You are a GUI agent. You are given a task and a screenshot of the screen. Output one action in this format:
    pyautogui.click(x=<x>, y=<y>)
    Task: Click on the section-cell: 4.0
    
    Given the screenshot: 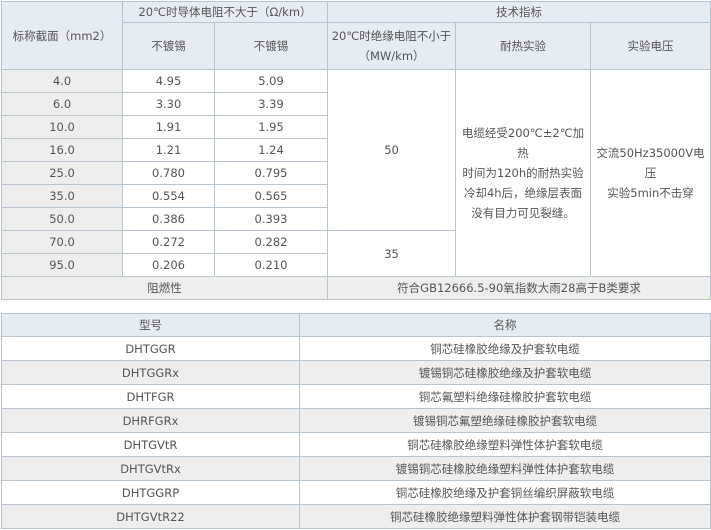 What is the action you would take?
    pyautogui.click(x=62, y=81)
    